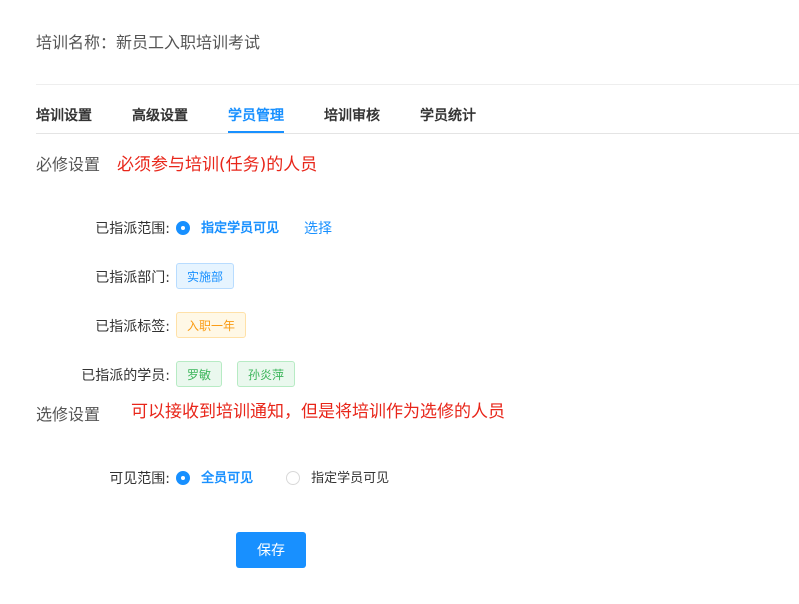 The width and height of the screenshot is (799, 604). What do you see at coordinates (160, 116) in the screenshot?
I see `tab-label: 高级设置` at bounding box center [160, 116].